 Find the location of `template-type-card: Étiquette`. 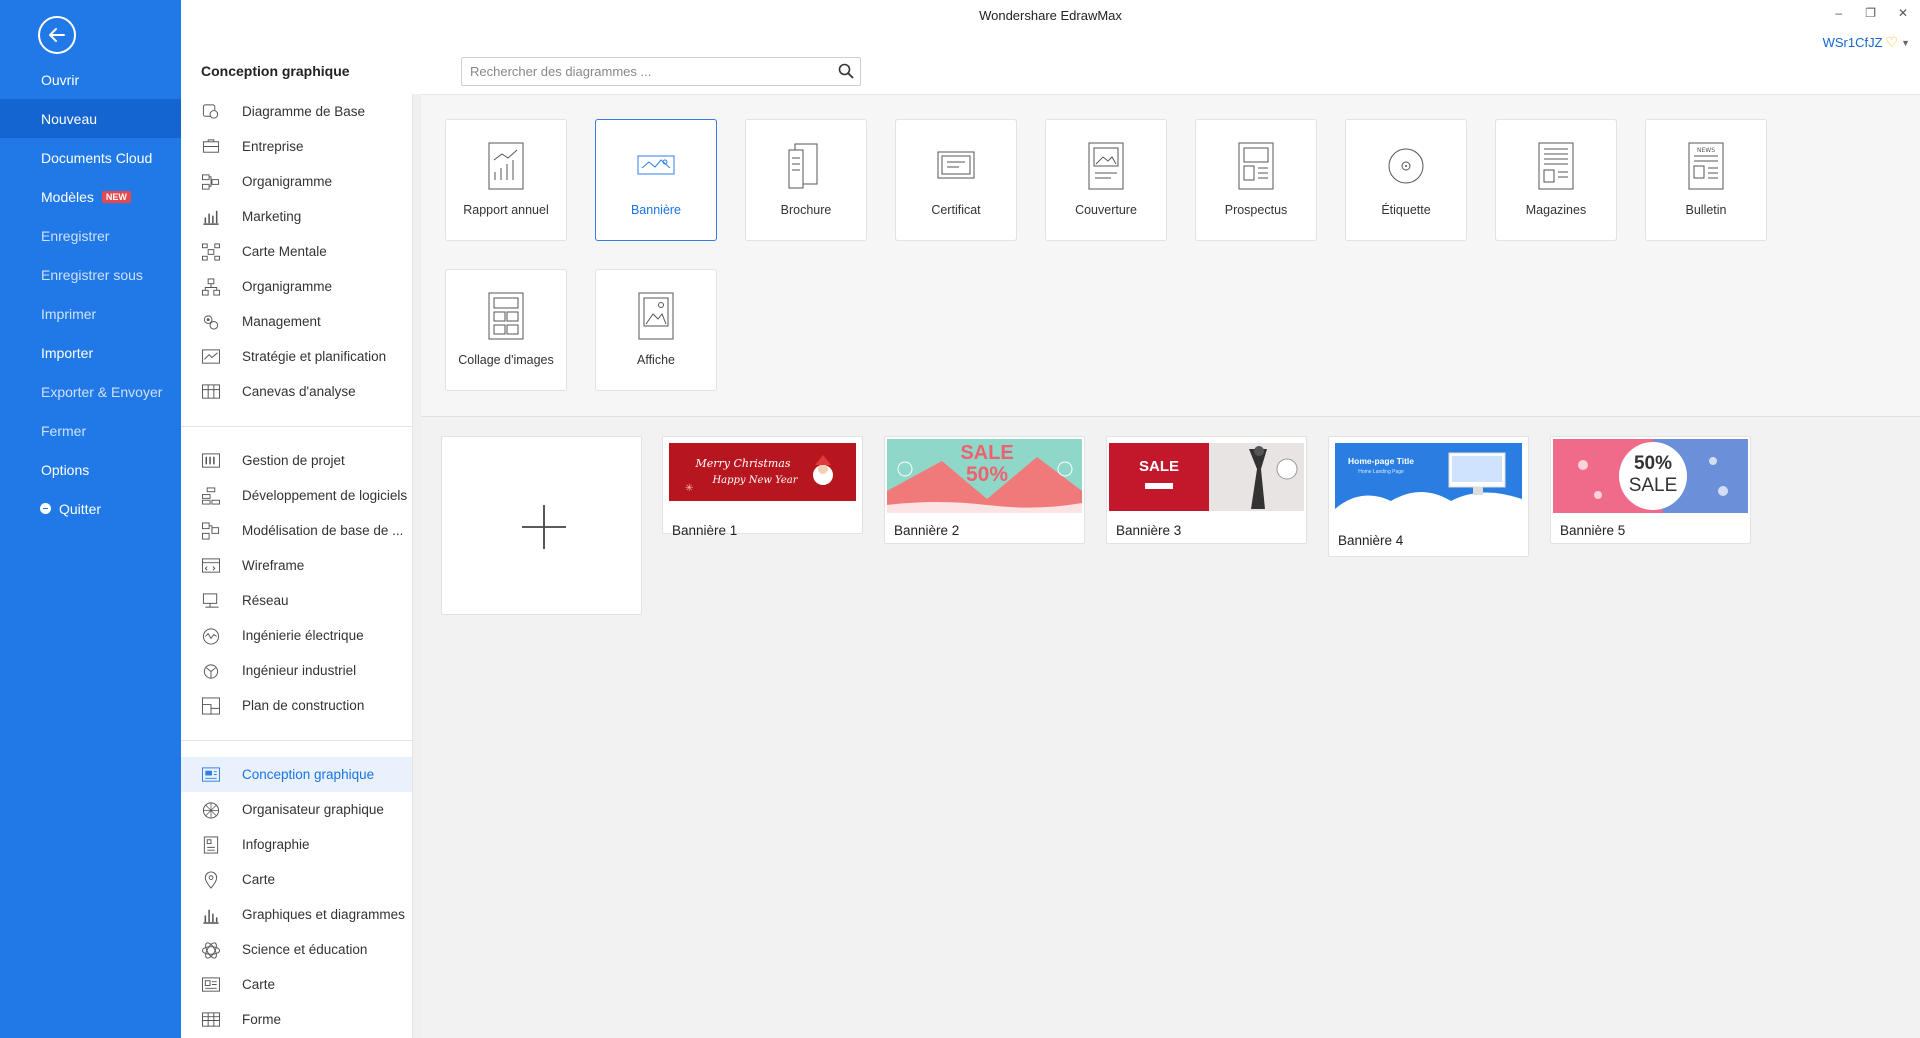

template-type-card: Étiquette is located at coordinates (1406, 180).